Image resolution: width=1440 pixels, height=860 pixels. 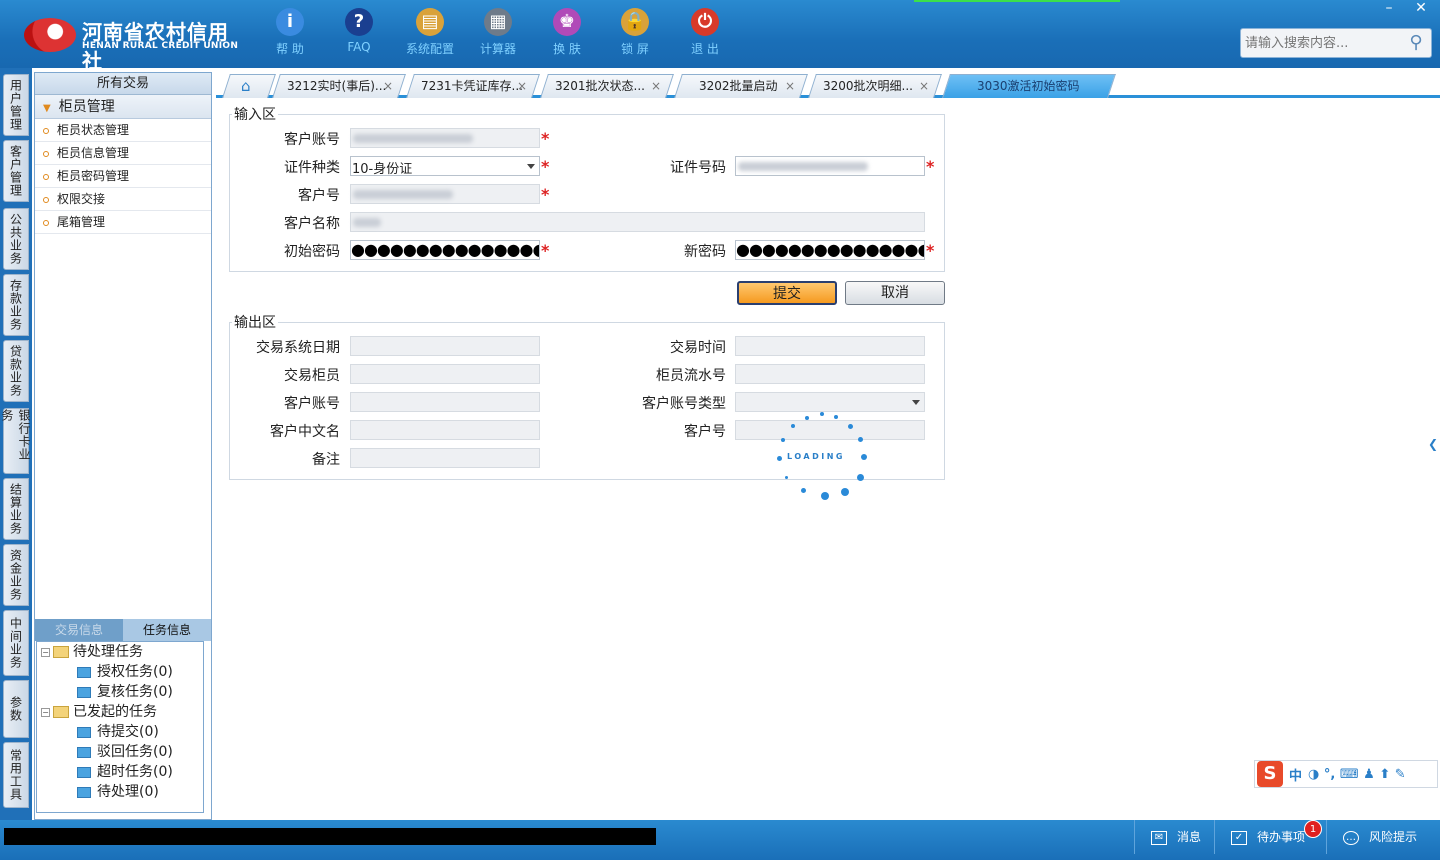 I want to click on teller-field, so click(x=445, y=374).